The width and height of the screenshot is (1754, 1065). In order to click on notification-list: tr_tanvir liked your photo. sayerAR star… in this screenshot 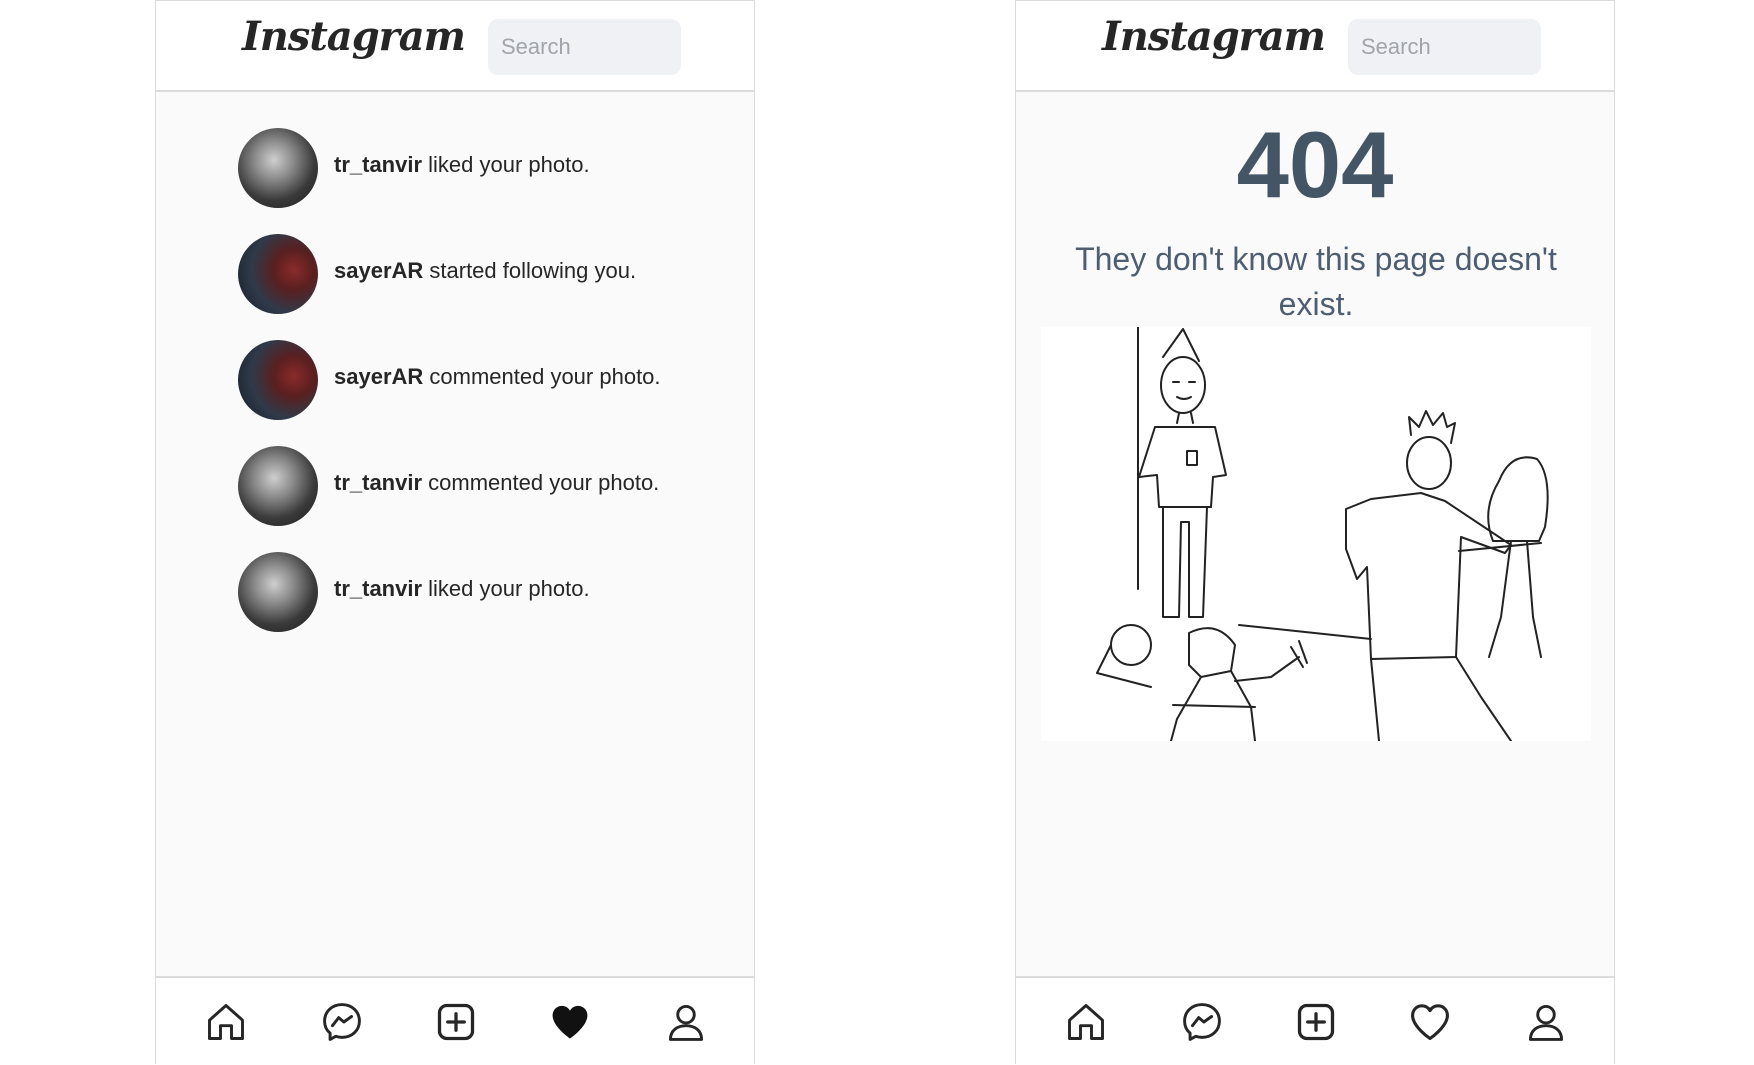, I will do `click(488, 391)`.